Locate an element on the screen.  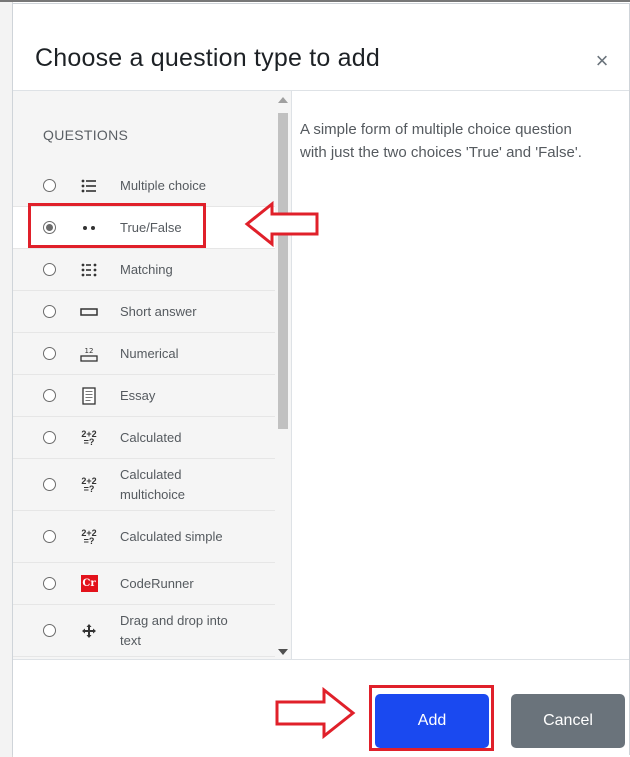
option-matching: Matching is located at coordinates (144, 270).